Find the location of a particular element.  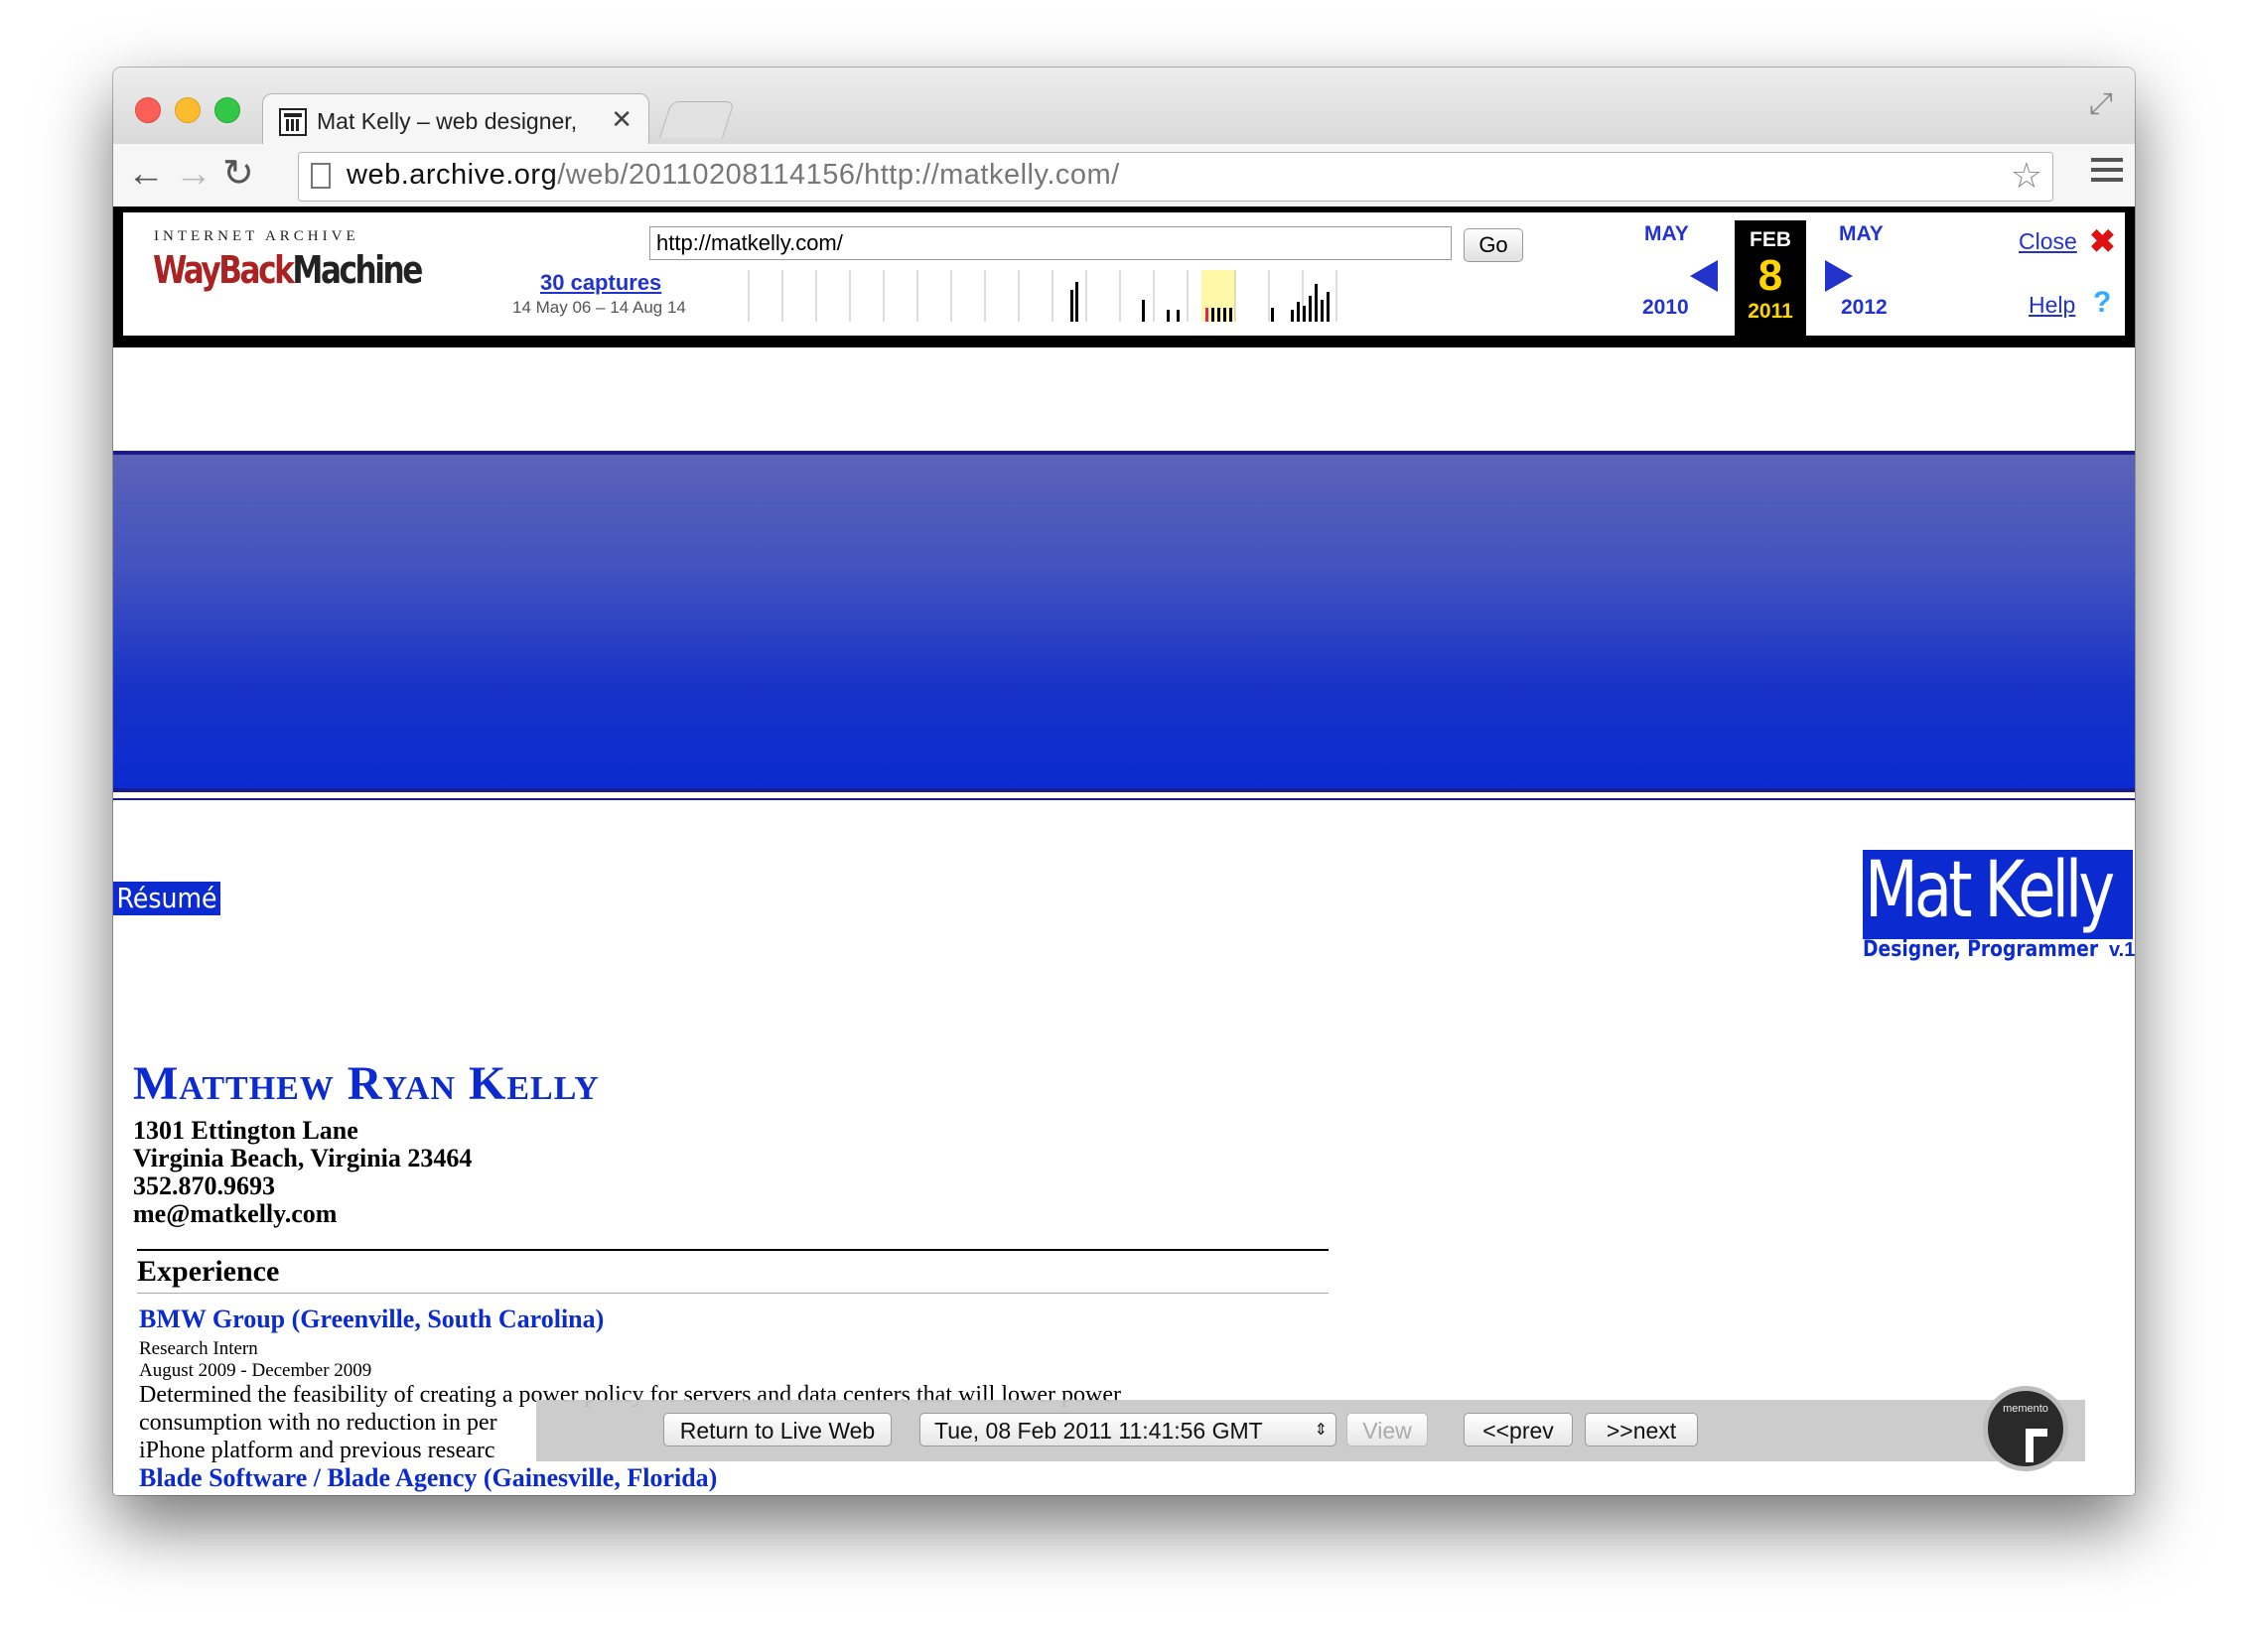

next-capture-arrow-icon is located at coordinates (1839, 276).